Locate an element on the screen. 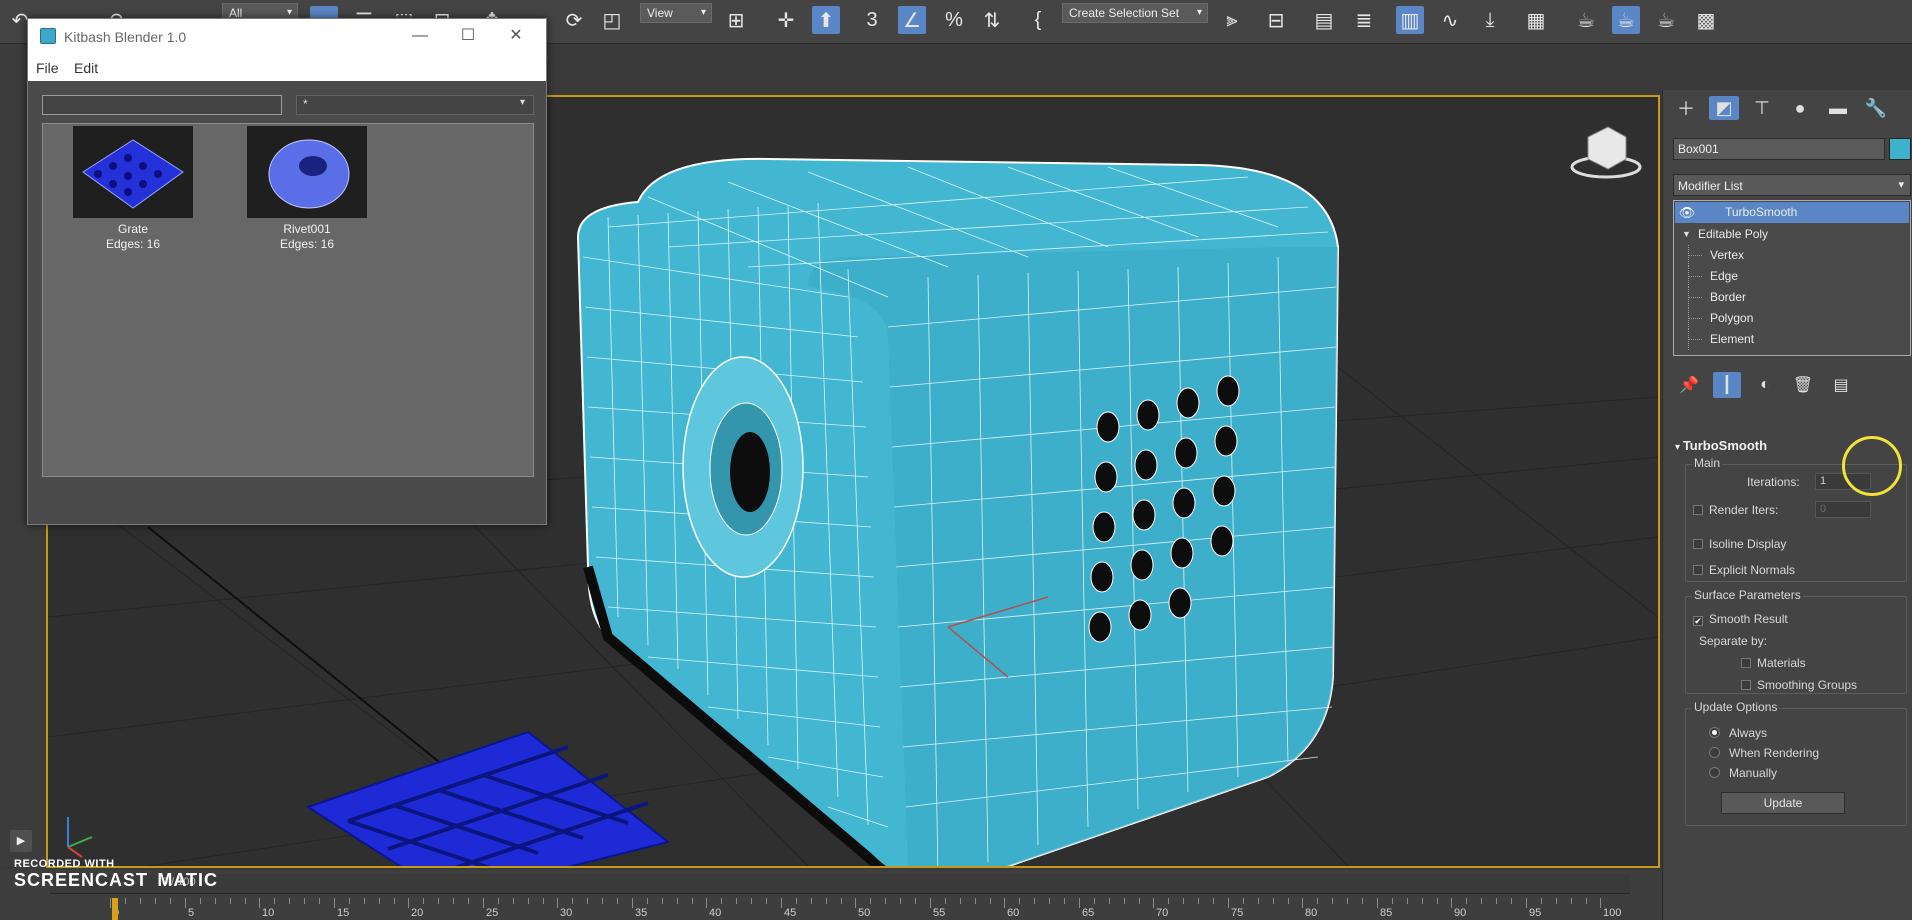 Image resolution: width=1912 pixels, height=920 pixels. remove-modifier-icon: 🗑 is located at coordinates (1803, 385).